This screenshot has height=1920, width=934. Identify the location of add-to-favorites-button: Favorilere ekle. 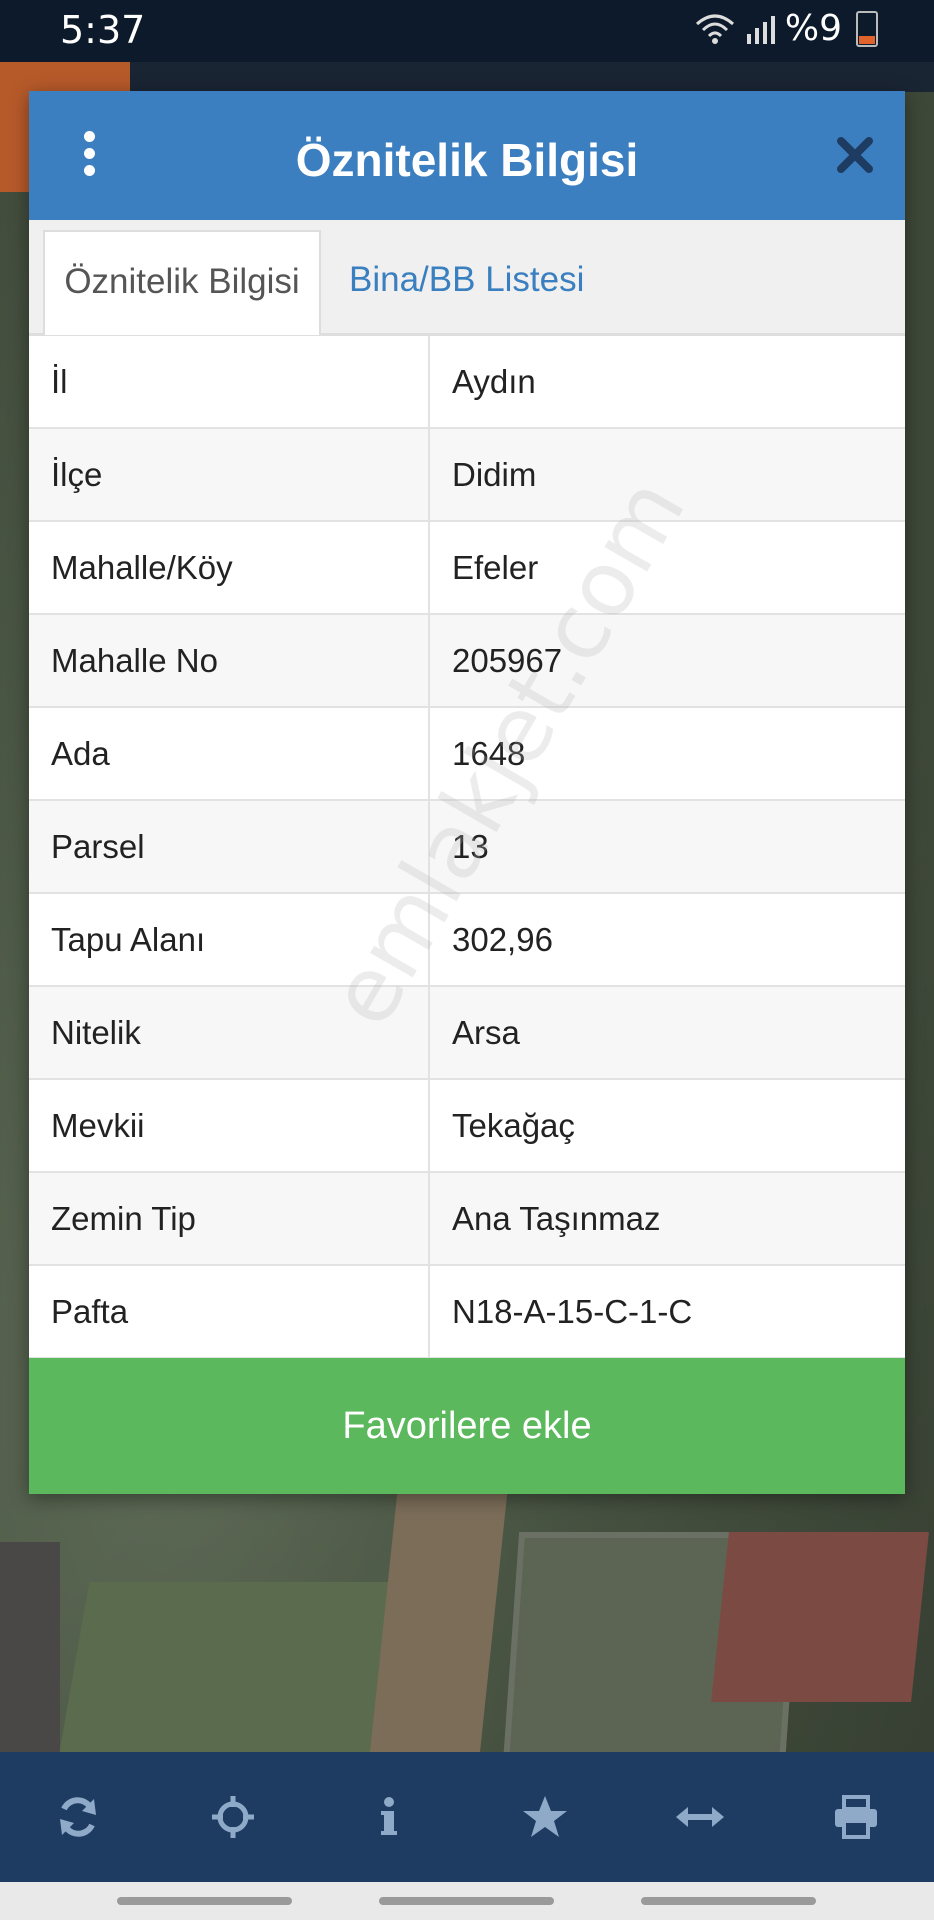
(467, 1426).